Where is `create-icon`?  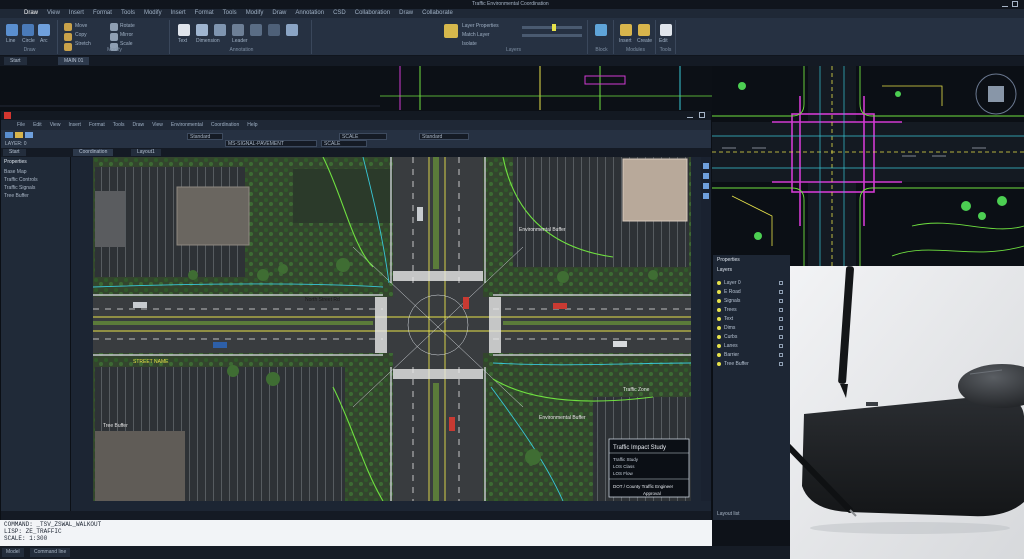
create-icon is located at coordinates (644, 30).